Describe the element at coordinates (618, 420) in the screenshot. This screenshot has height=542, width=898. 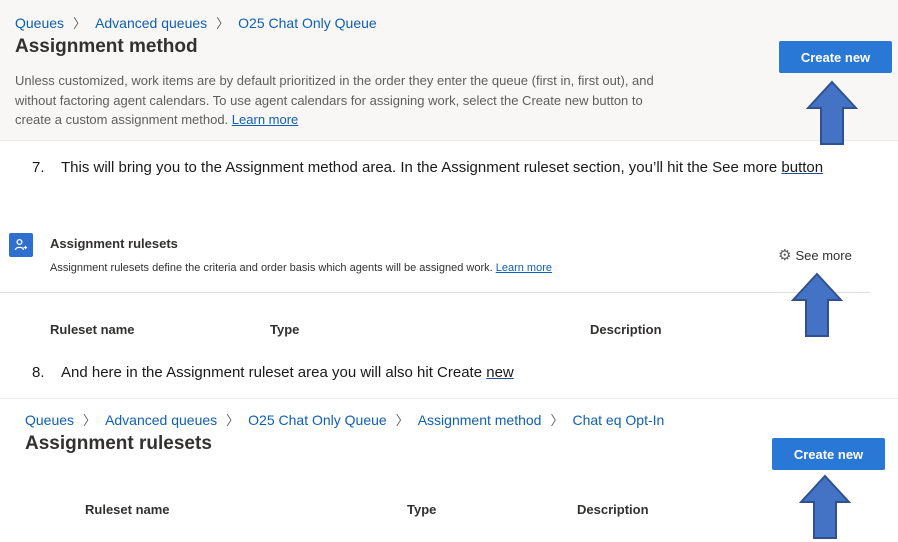
I see `breadcrumb-item-method: Chat eq Opt-In` at that location.